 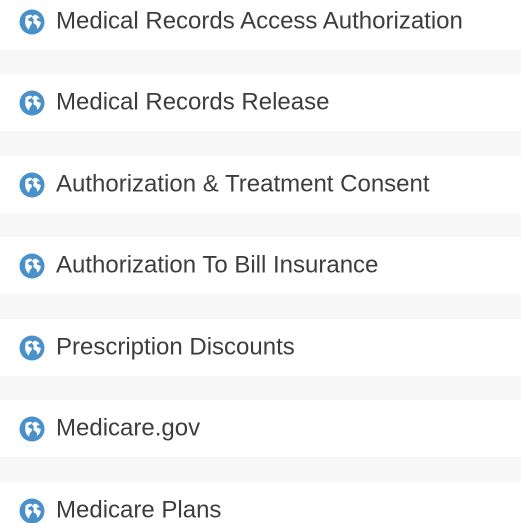 What do you see at coordinates (175, 346) in the screenshot?
I see `link-label: Prescription Discounts` at bounding box center [175, 346].